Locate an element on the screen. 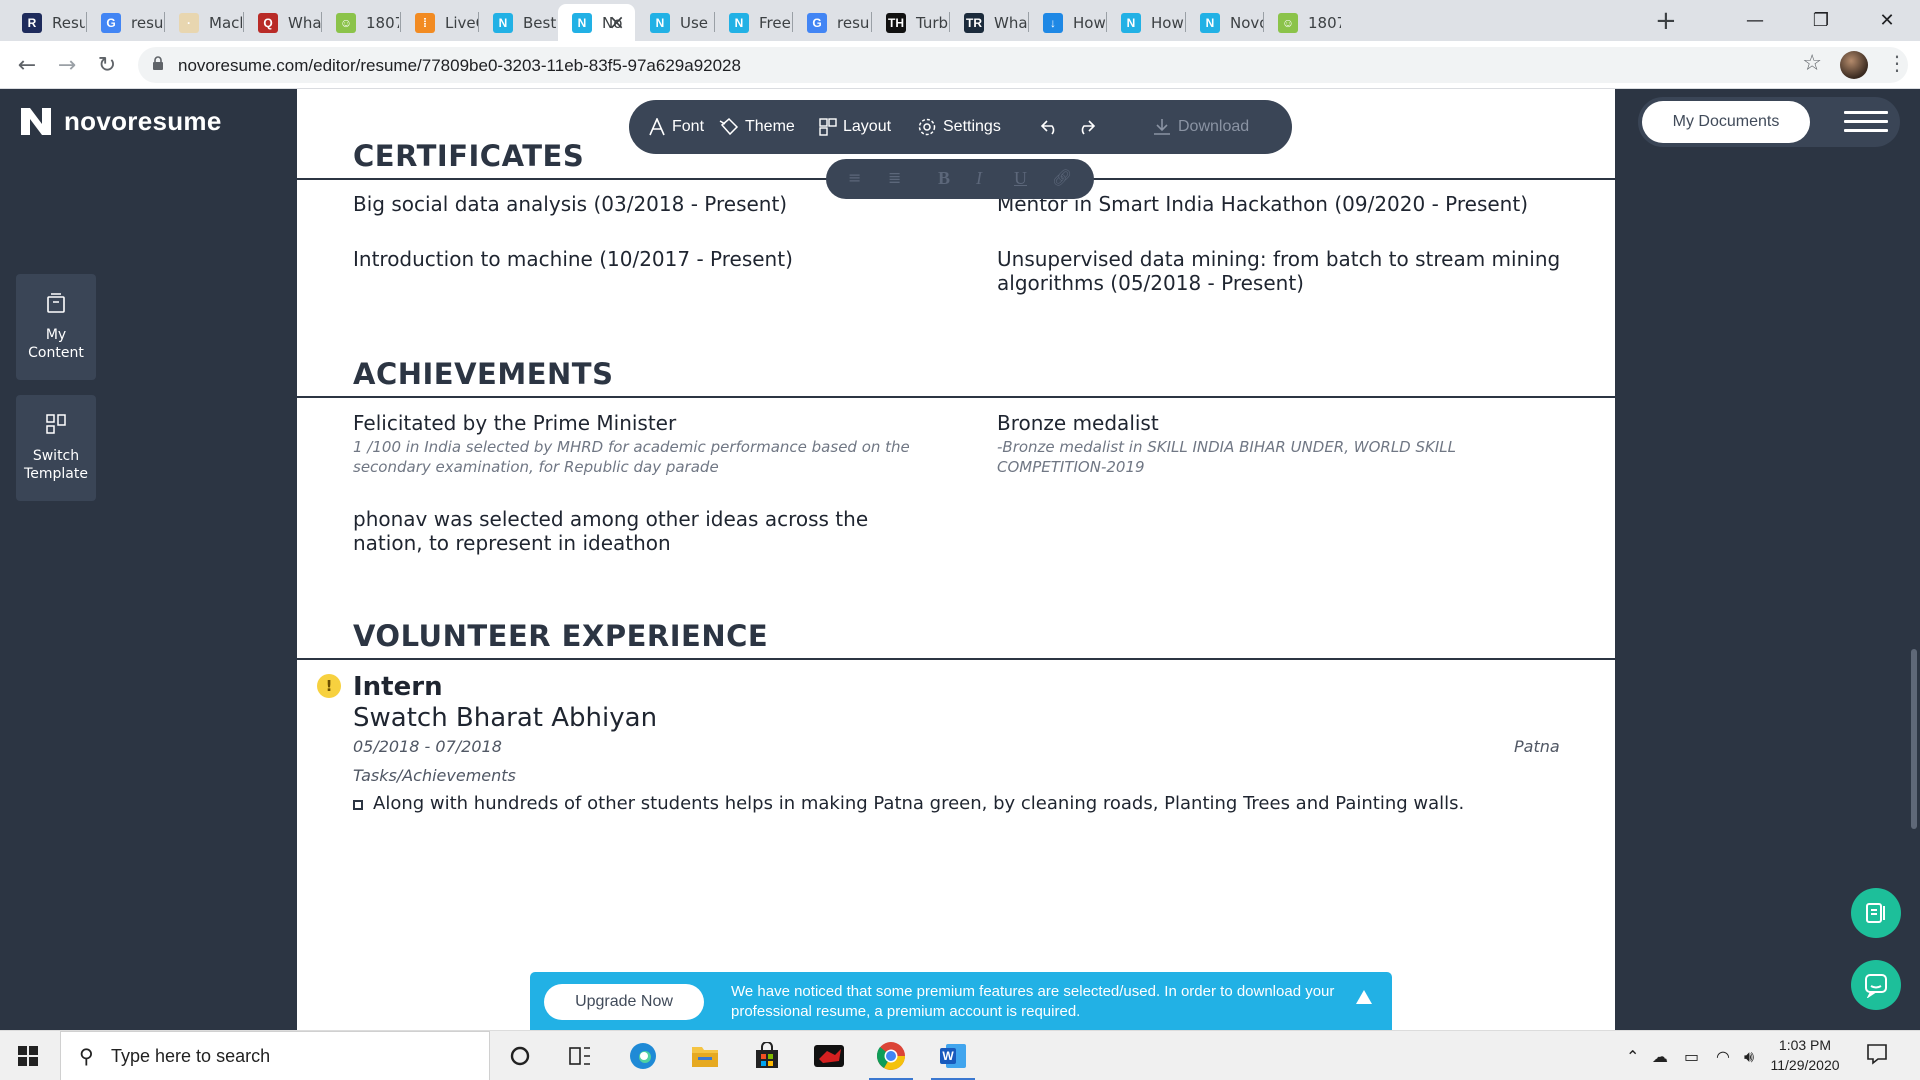  back-button: ← is located at coordinates (27, 65).